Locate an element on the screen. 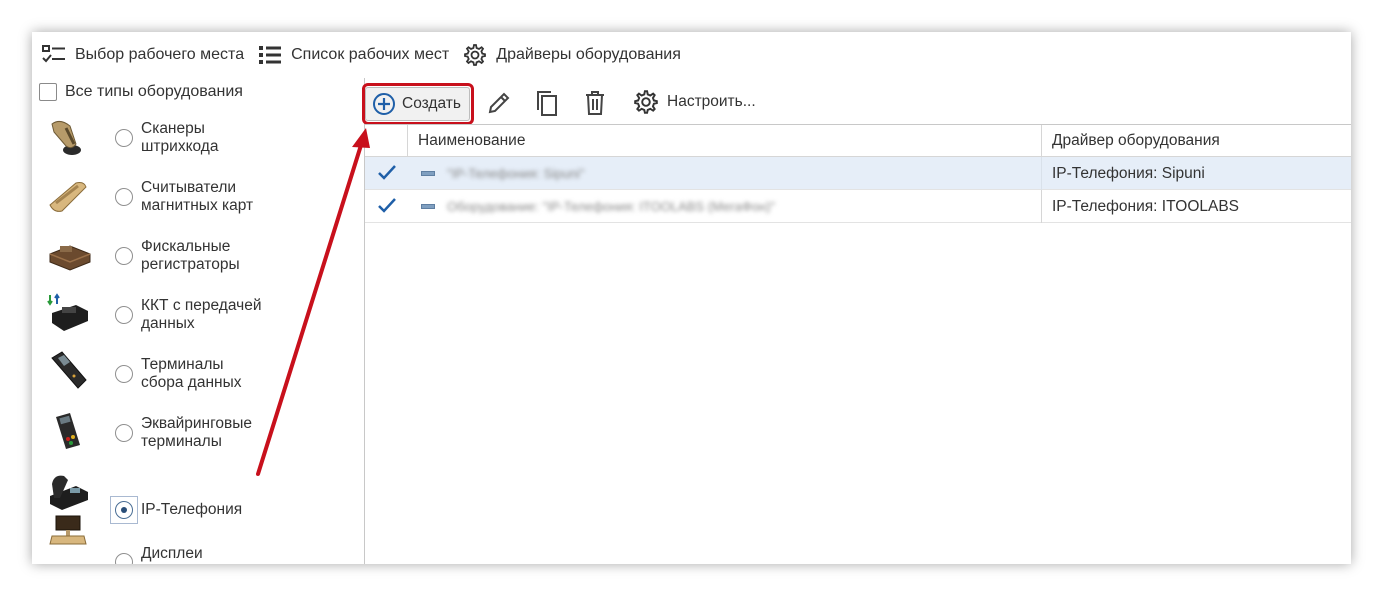 This screenshot has width=1383, height=596. list-icon is located at coordinates (270, 55).